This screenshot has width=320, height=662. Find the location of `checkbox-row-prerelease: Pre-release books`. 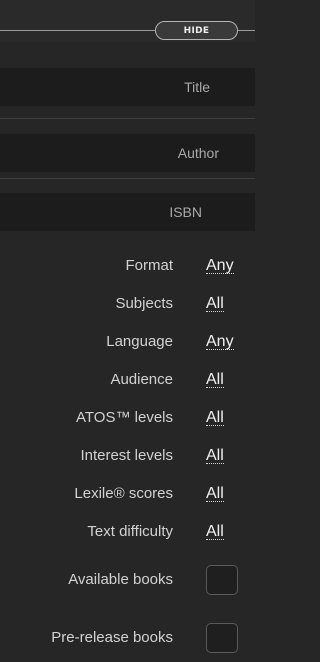

checkbox-row-prerelease: Pre-release books is located at coordinates (127, 638).